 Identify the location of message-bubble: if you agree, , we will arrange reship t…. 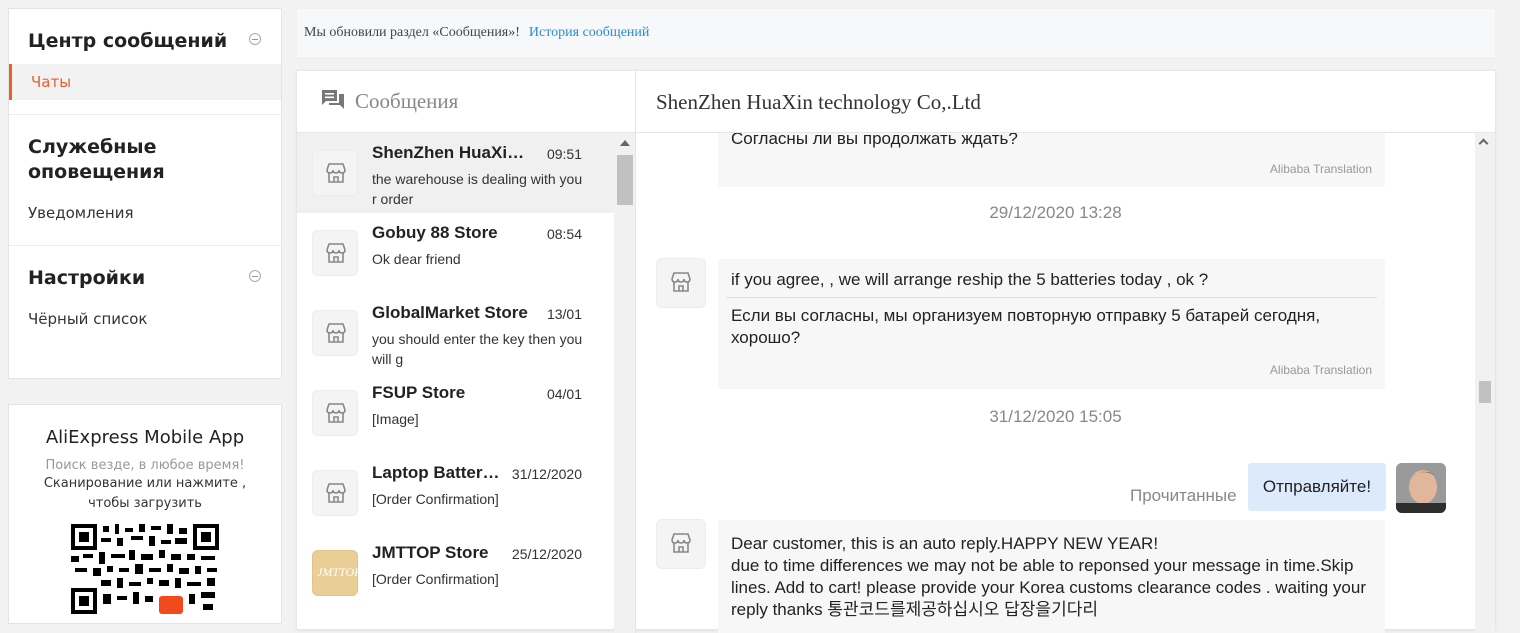
(1051, 324).